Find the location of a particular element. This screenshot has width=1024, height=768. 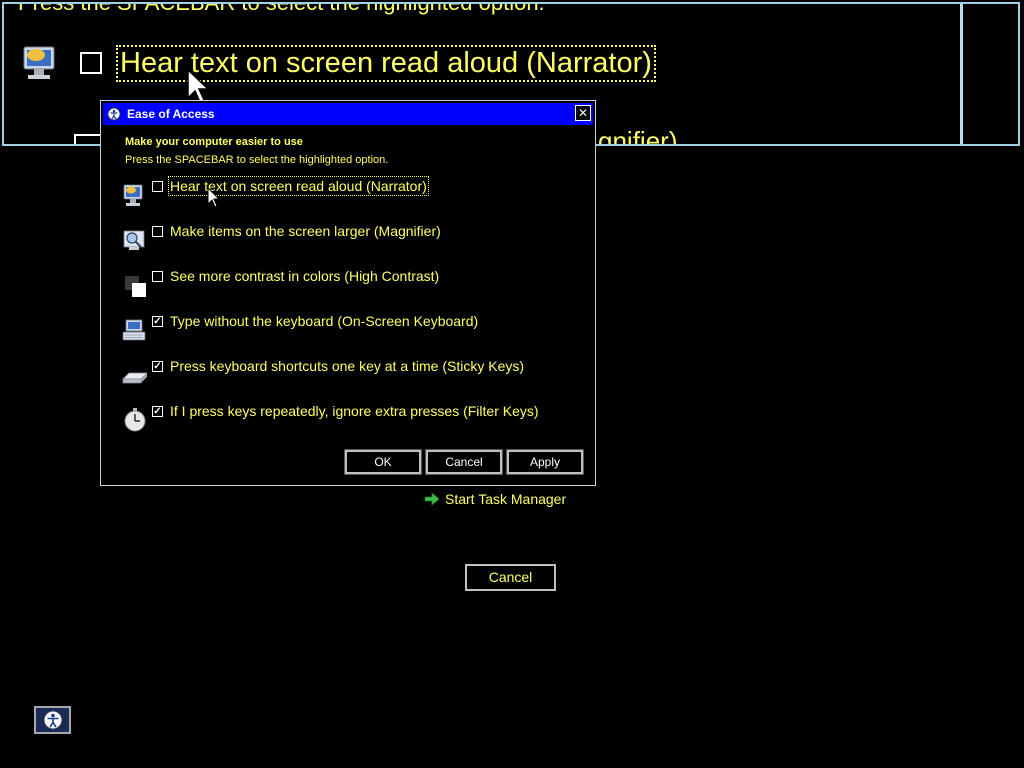

magnifier-icon is located at coordinates (135, 240).